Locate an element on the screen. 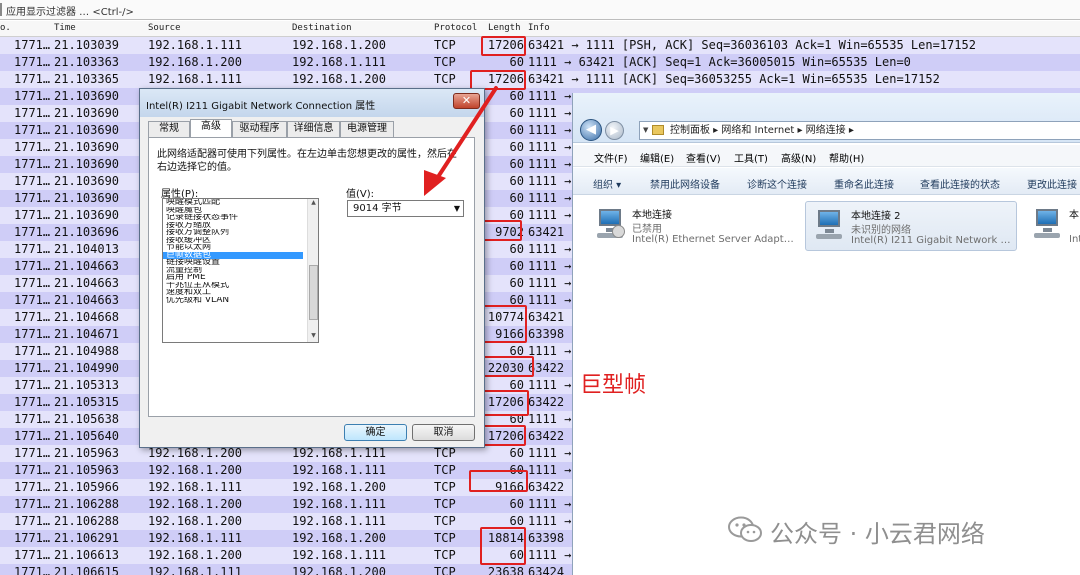 This screenshot has width=1080, height=575. packet-time: 21.105963 is located at coordinates (87, 470).